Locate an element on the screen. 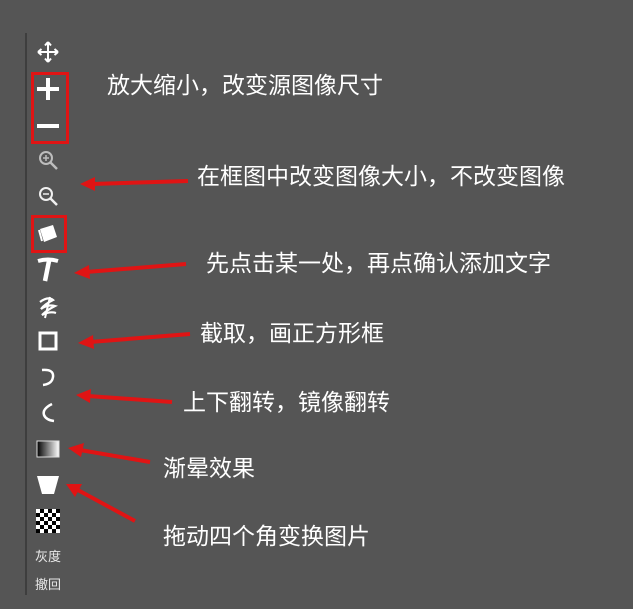 This screenshot has height=609, width=633. arrow-crop is located at coordinates (140, 338).